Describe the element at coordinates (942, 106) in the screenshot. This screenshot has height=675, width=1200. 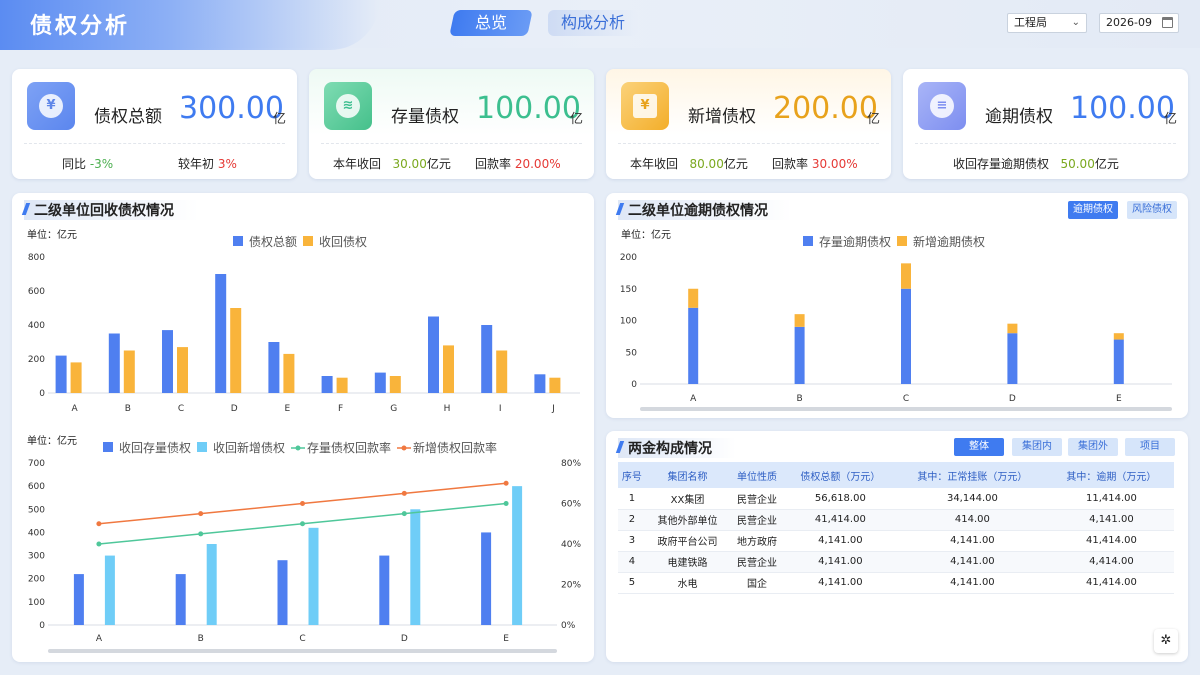
I see `database-icon: ≡` at that location.